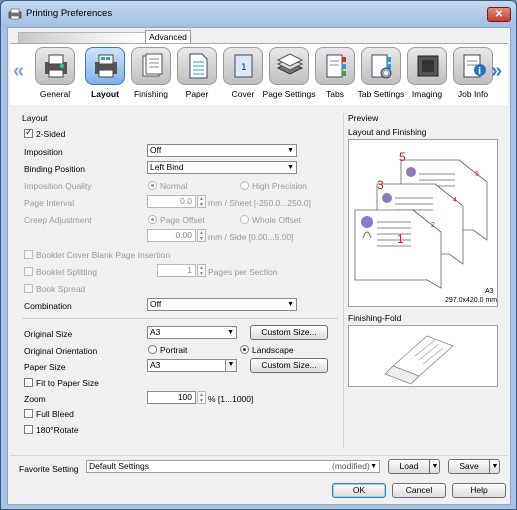 This screenshot has width=517, height=510. What do you see at coordinates (174, 186) in the screenshot?
I see `quality-normal-label: Normal` at bounding box center [174, 186].